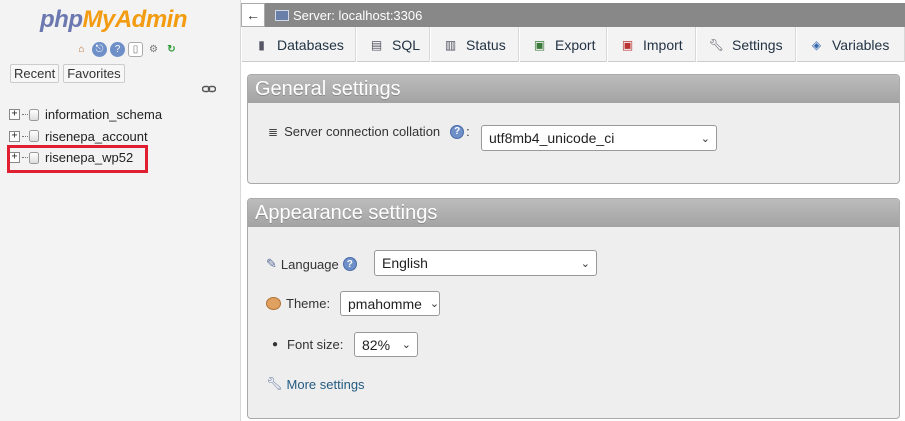  Describe the element at coordinates (273, 303) in the screenshot. I see `palette-icon` at that location.